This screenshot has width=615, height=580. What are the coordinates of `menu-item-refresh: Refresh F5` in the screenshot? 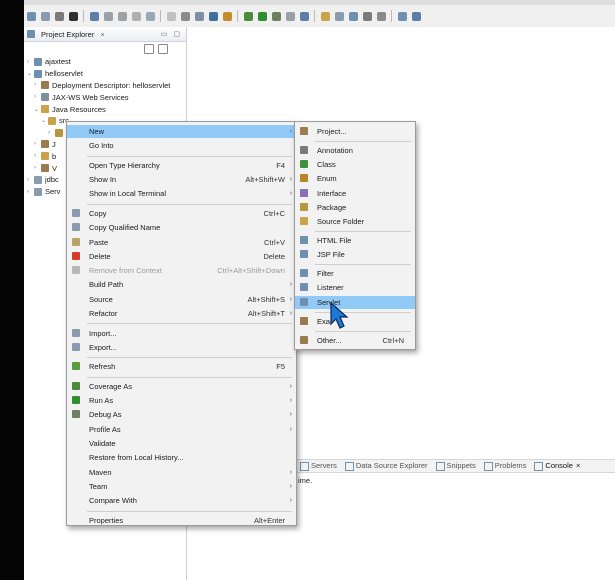 It's located at (181, 366).